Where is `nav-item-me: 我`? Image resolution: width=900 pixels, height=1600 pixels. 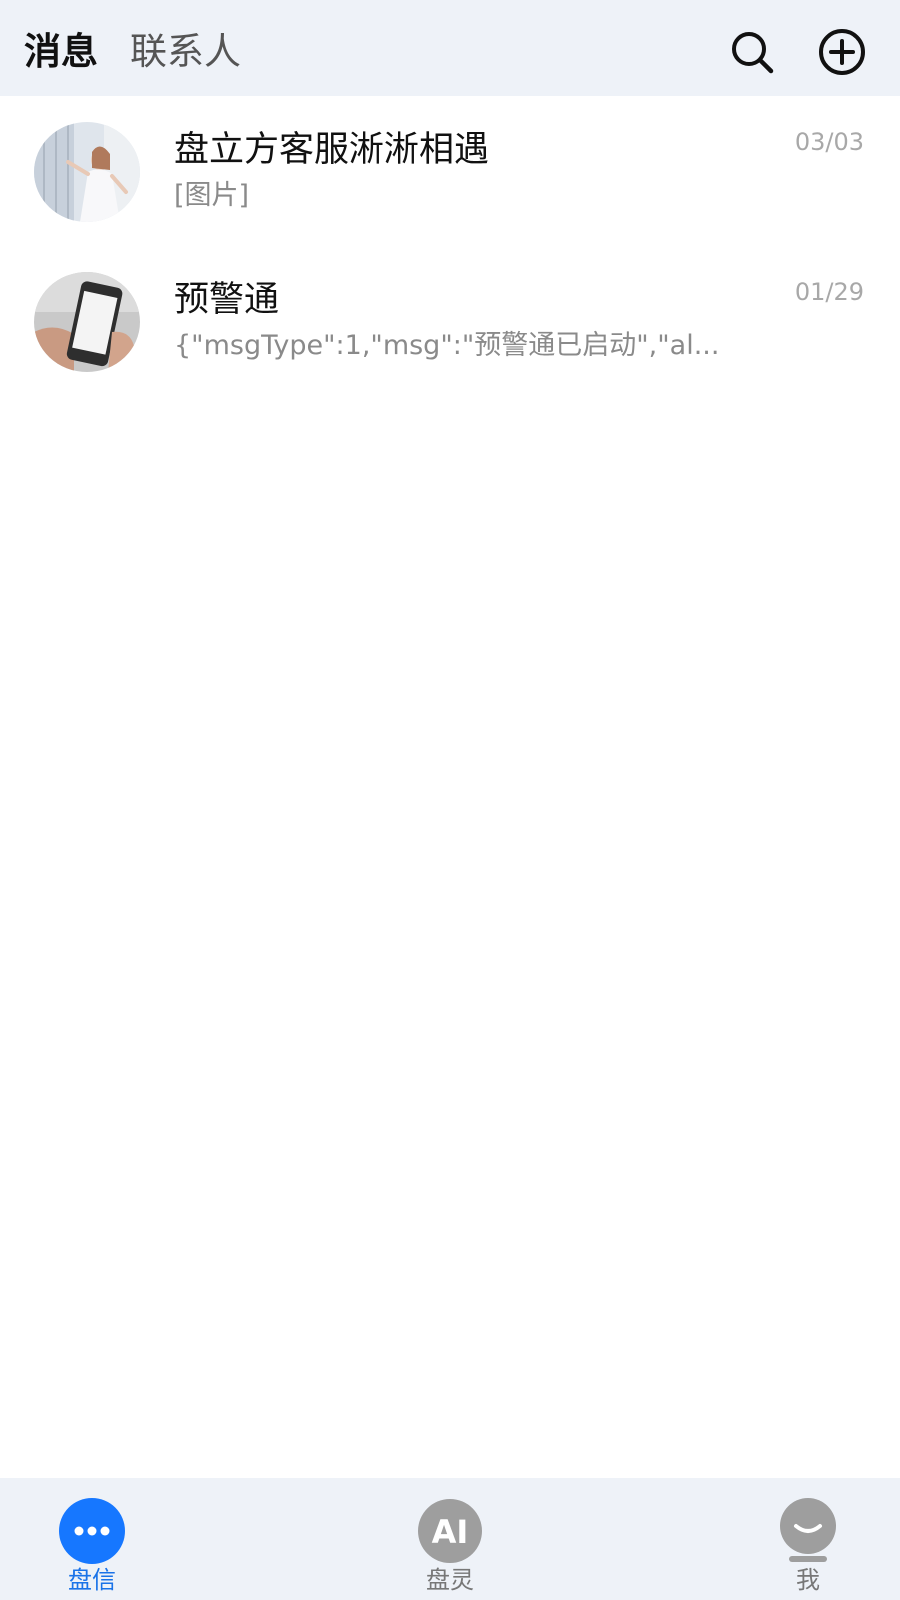
nav-item-me: 我 is located at coordinates (808, 1539).